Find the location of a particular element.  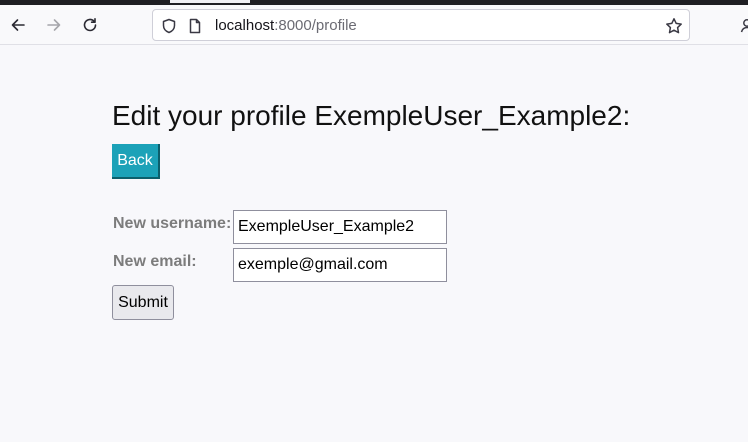

active-tab-indicator is located at coordinates (210, 1).